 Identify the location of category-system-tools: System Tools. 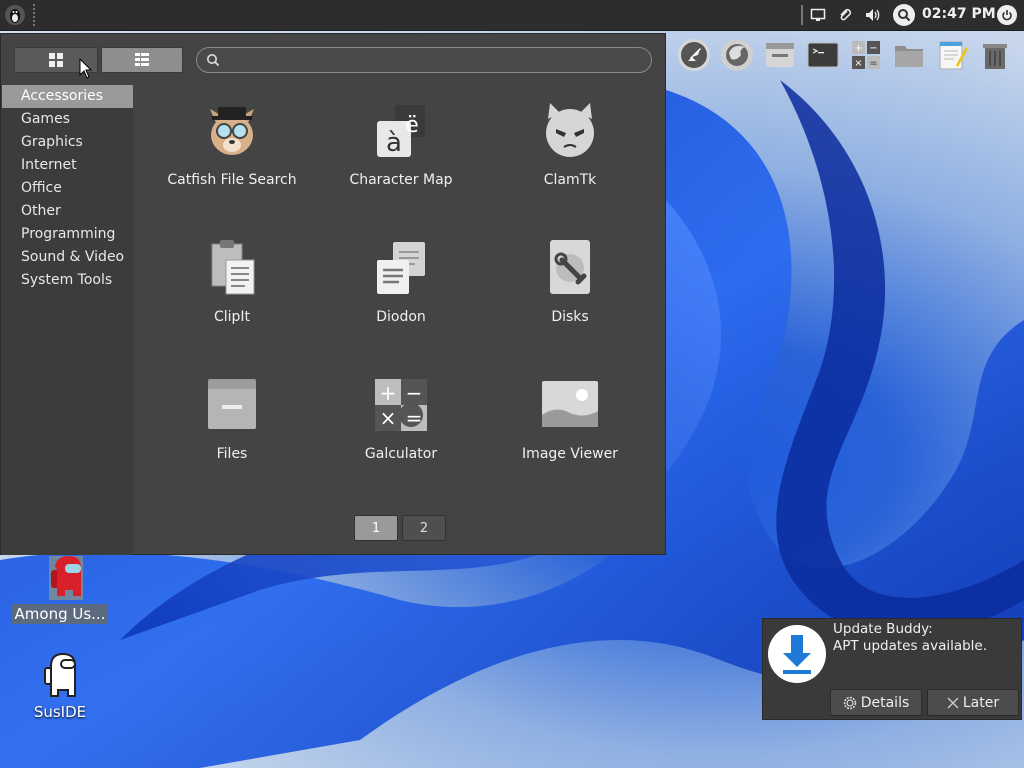
(67, 280).